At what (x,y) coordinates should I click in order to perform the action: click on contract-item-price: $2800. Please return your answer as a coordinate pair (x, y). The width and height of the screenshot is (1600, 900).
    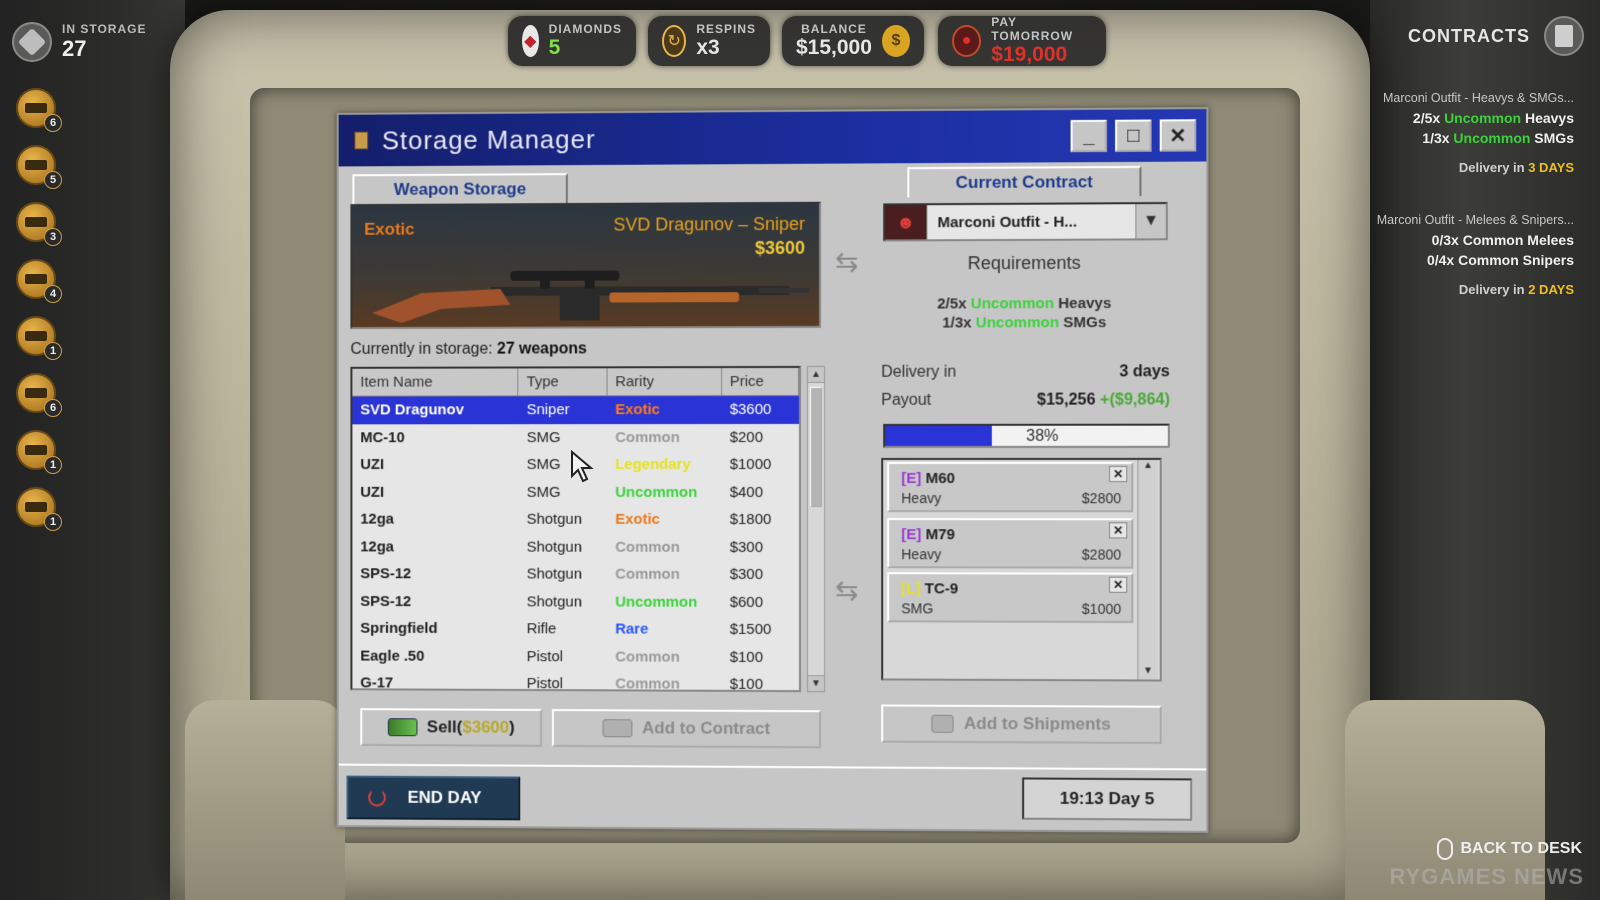
    Looking at the image, I should click on (1101, 554).